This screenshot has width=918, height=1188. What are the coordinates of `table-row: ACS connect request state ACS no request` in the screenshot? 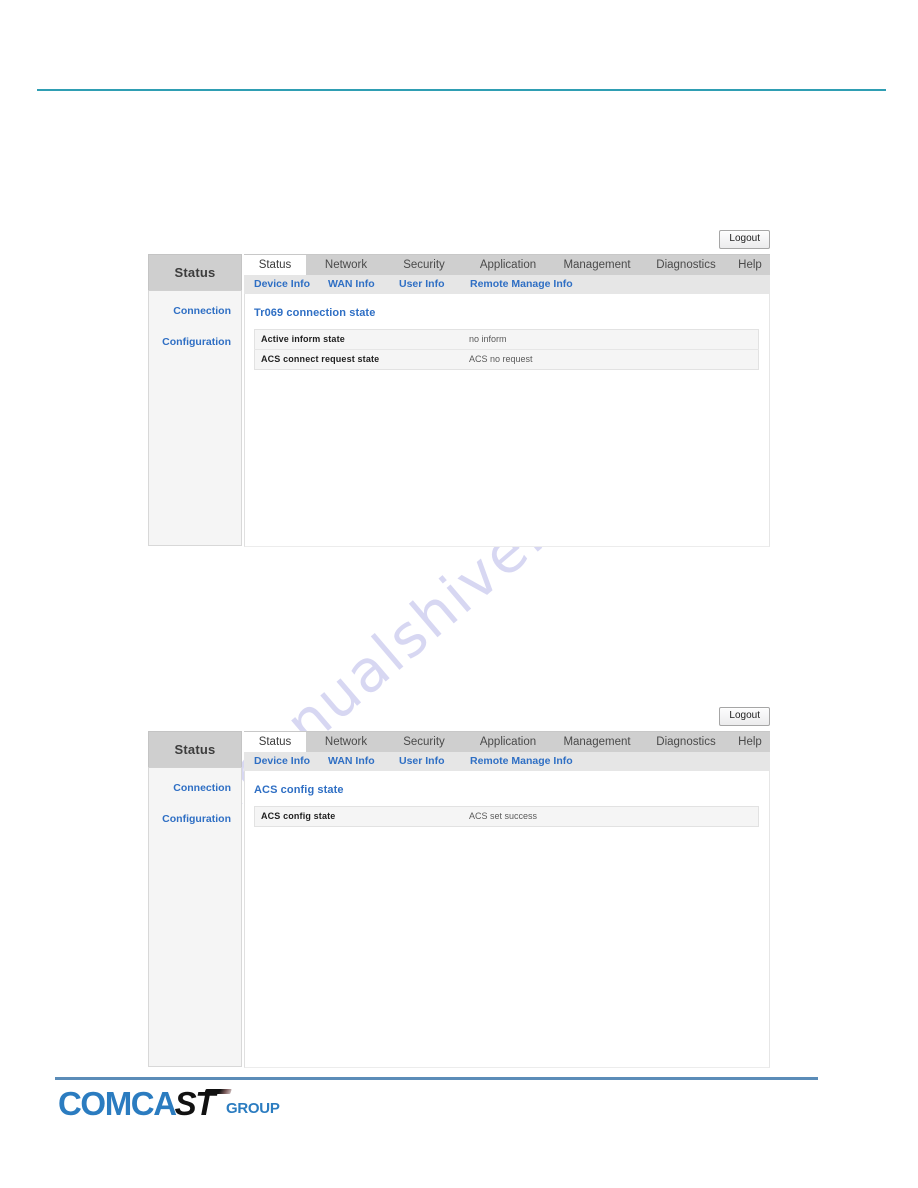 It's located at (507, 360).